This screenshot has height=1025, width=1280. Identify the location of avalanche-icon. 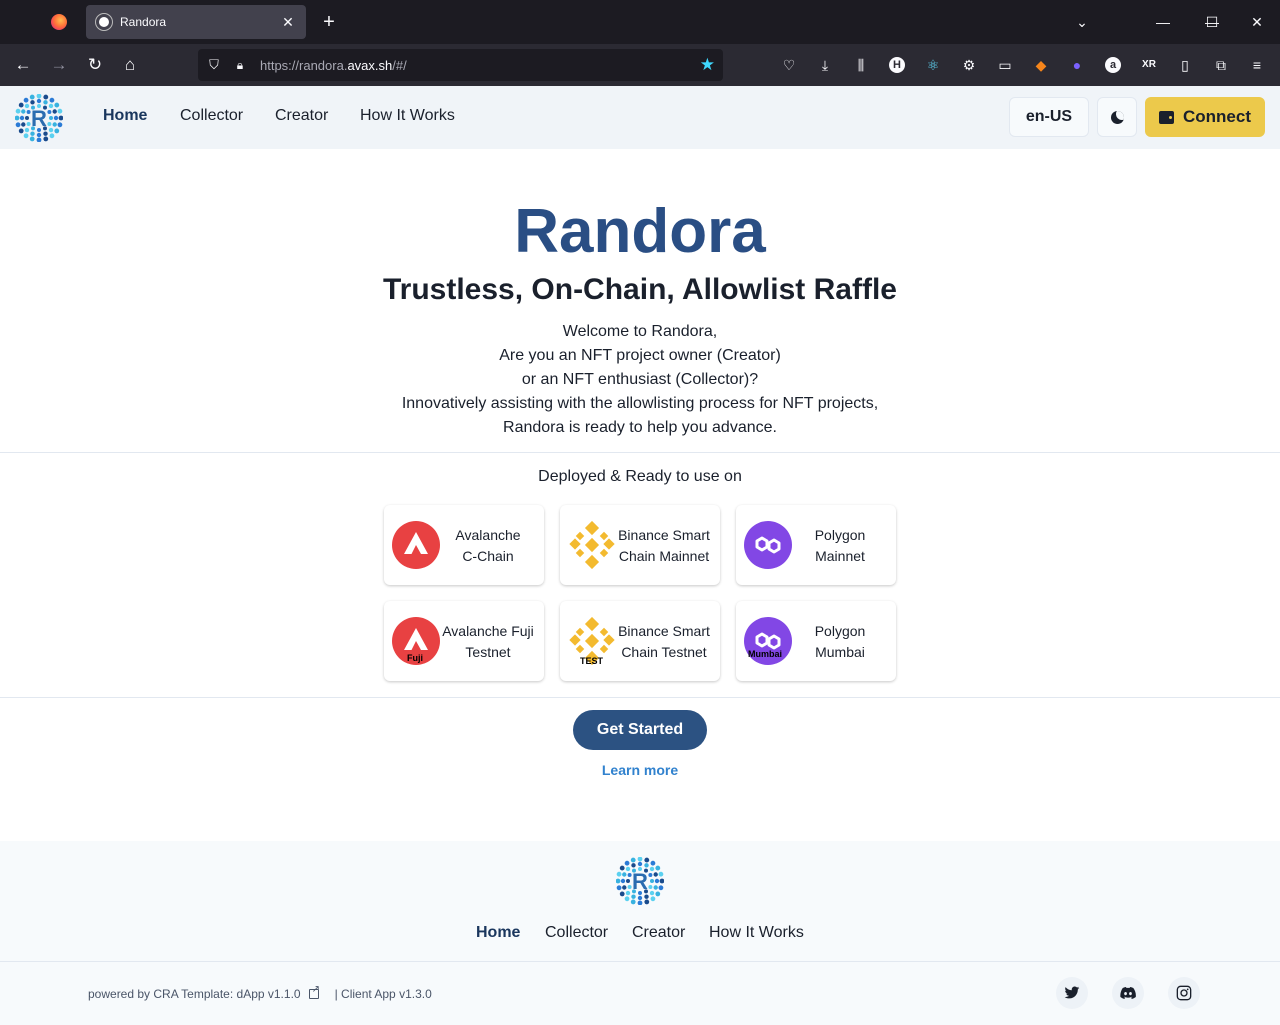
(416, 545).